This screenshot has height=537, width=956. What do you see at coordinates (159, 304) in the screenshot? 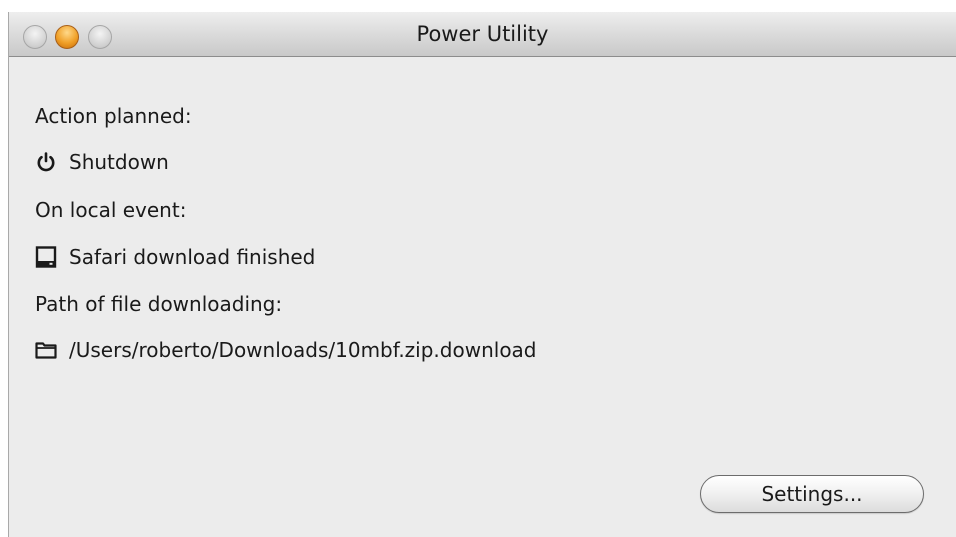
I see `path-label: Path of file downloading:` at bounding box center [159, 304].